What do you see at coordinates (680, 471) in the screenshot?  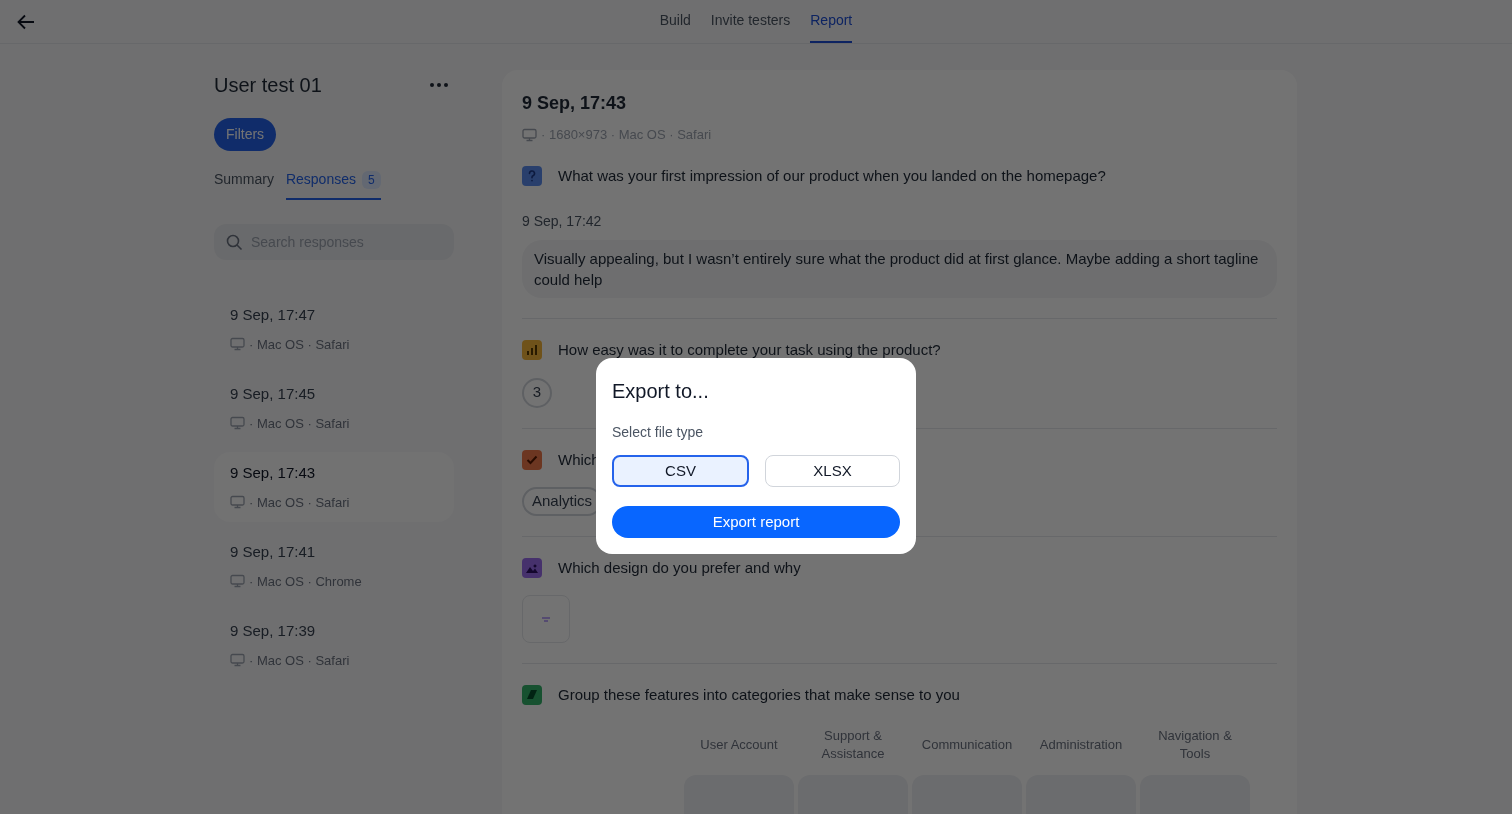 I see `file-type-option: CSV` at bounding box center [680, 471].